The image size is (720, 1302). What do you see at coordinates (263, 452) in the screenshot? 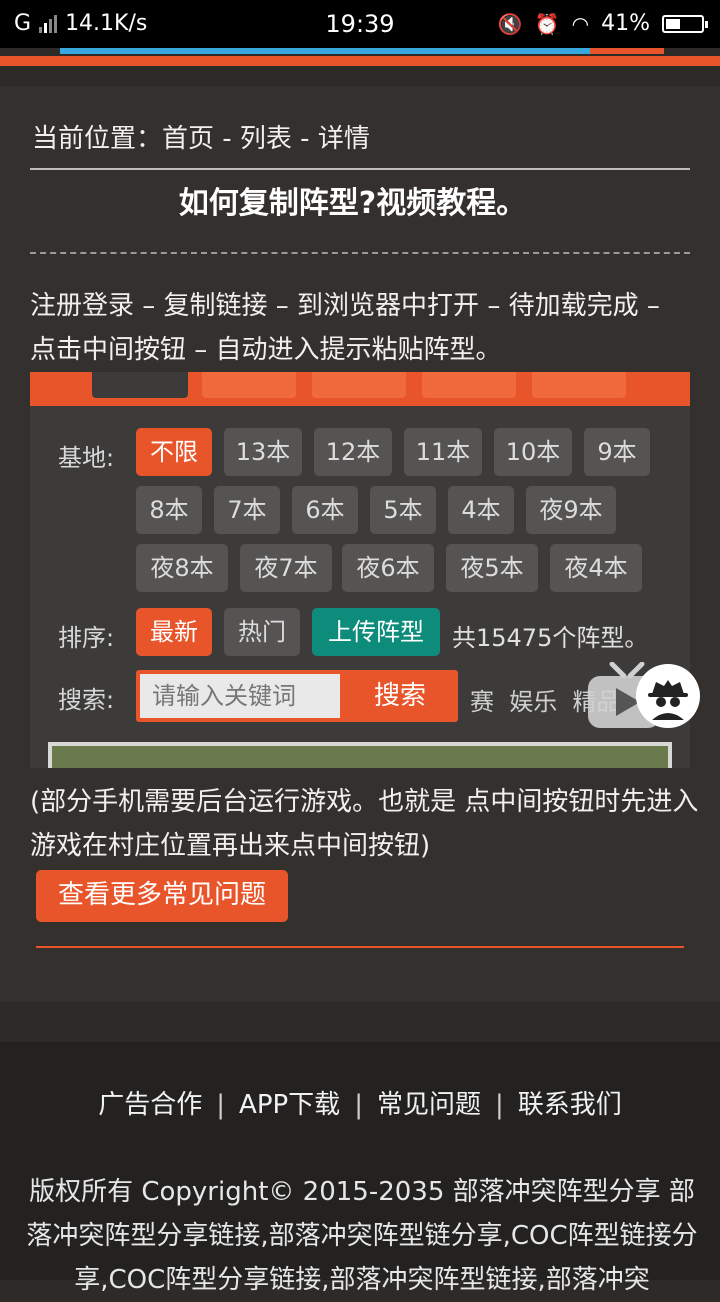
I see `base-option: 13本` at bounding box center [263, 452].